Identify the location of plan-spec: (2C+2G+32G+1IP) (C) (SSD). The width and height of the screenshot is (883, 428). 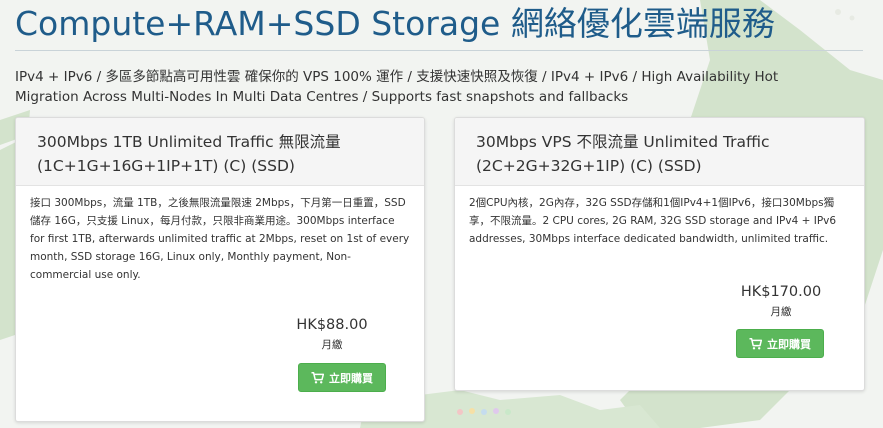
(589, 166).